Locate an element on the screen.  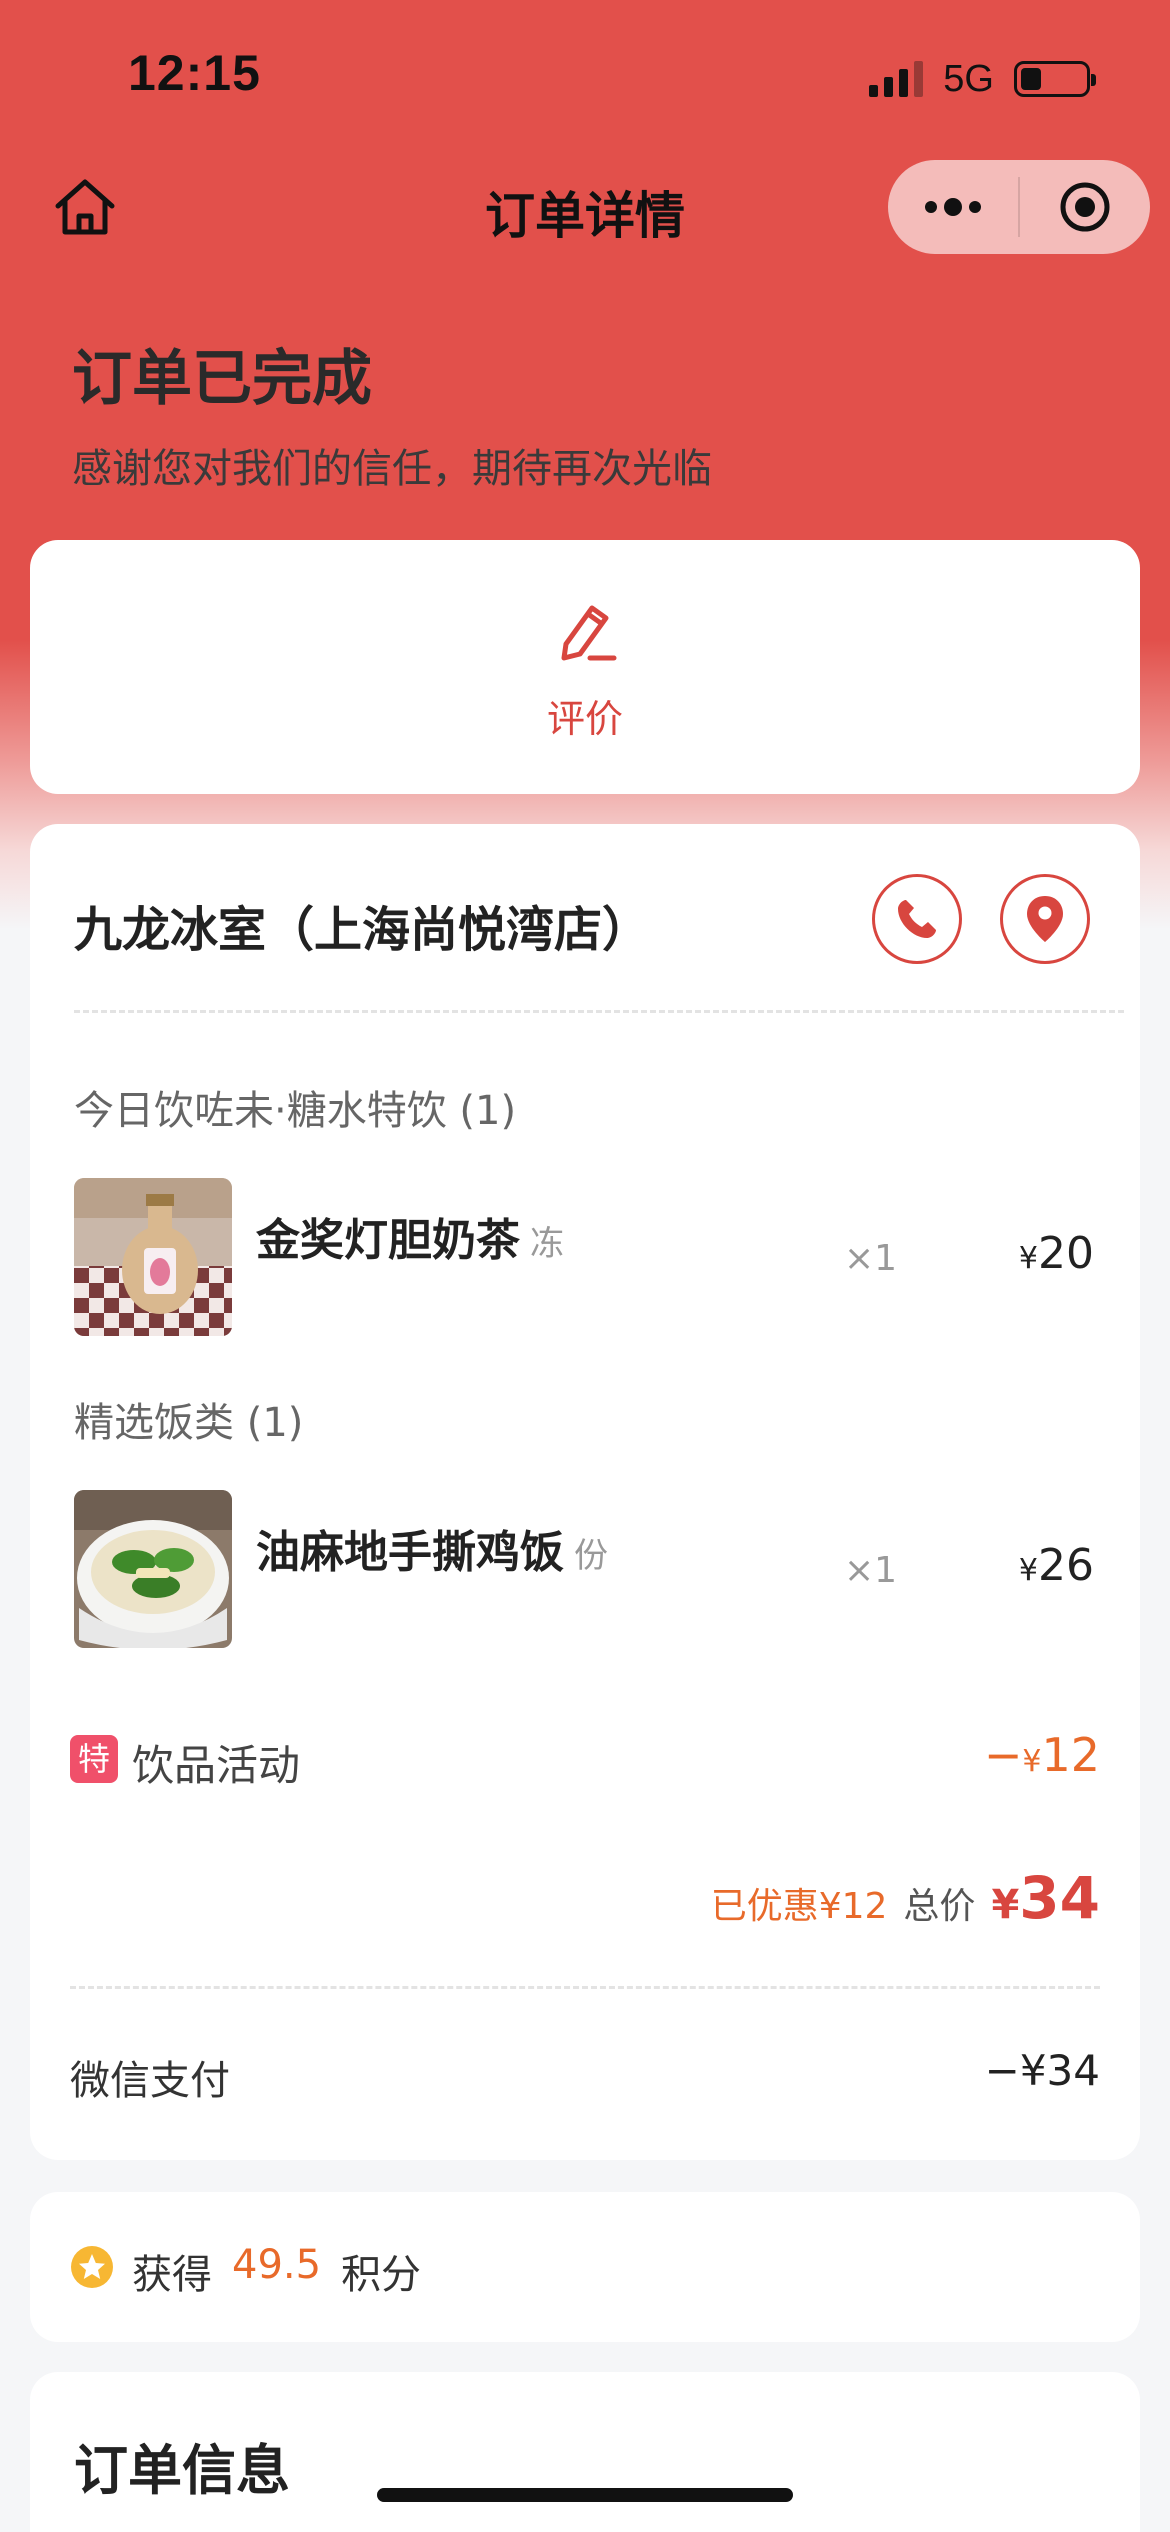
item-spec: 冻 is located at coordinates (547, 1244).